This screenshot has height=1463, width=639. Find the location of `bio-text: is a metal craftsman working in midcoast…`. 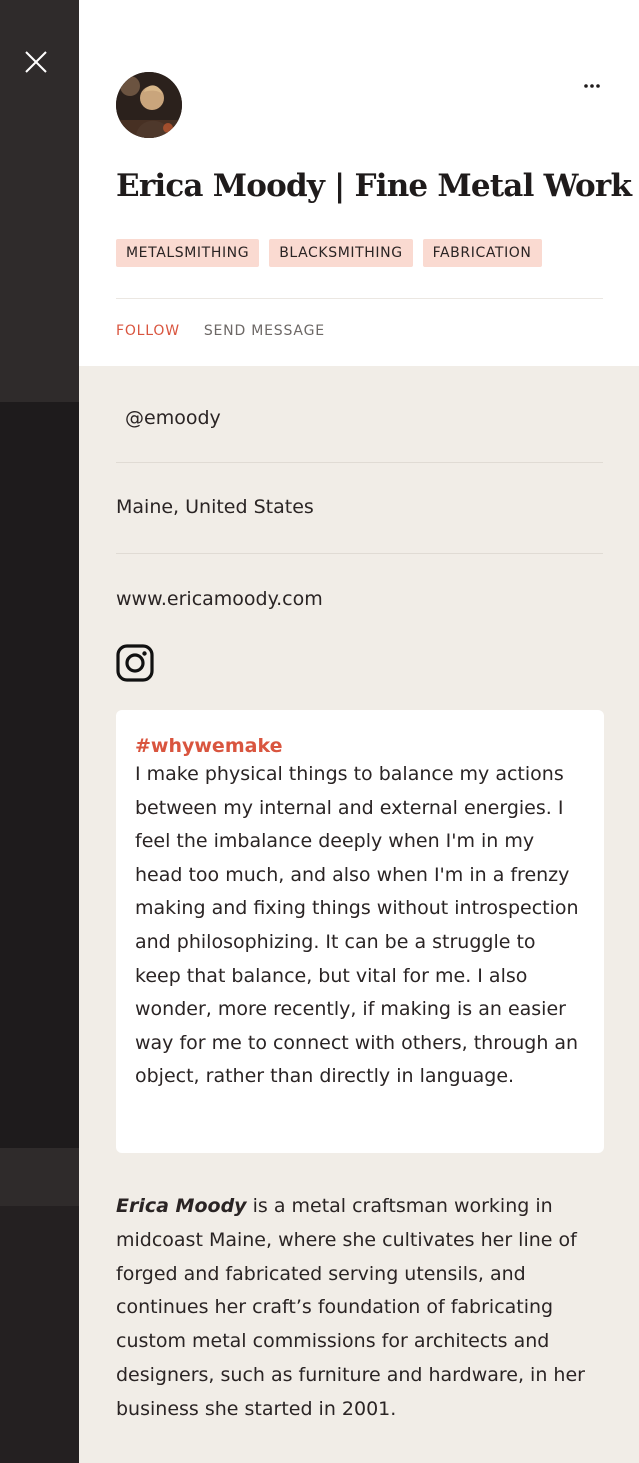

bio-text: is a metal craftsman working in midcoast… is located at coordinates (350, 1307).